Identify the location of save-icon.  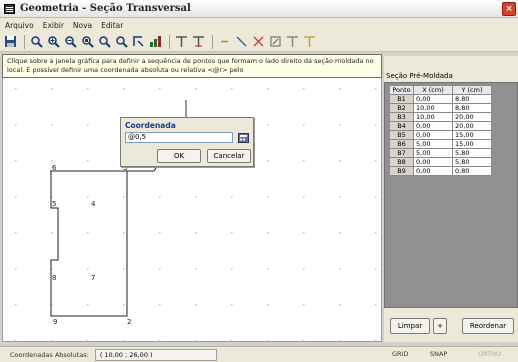
(10, 42).